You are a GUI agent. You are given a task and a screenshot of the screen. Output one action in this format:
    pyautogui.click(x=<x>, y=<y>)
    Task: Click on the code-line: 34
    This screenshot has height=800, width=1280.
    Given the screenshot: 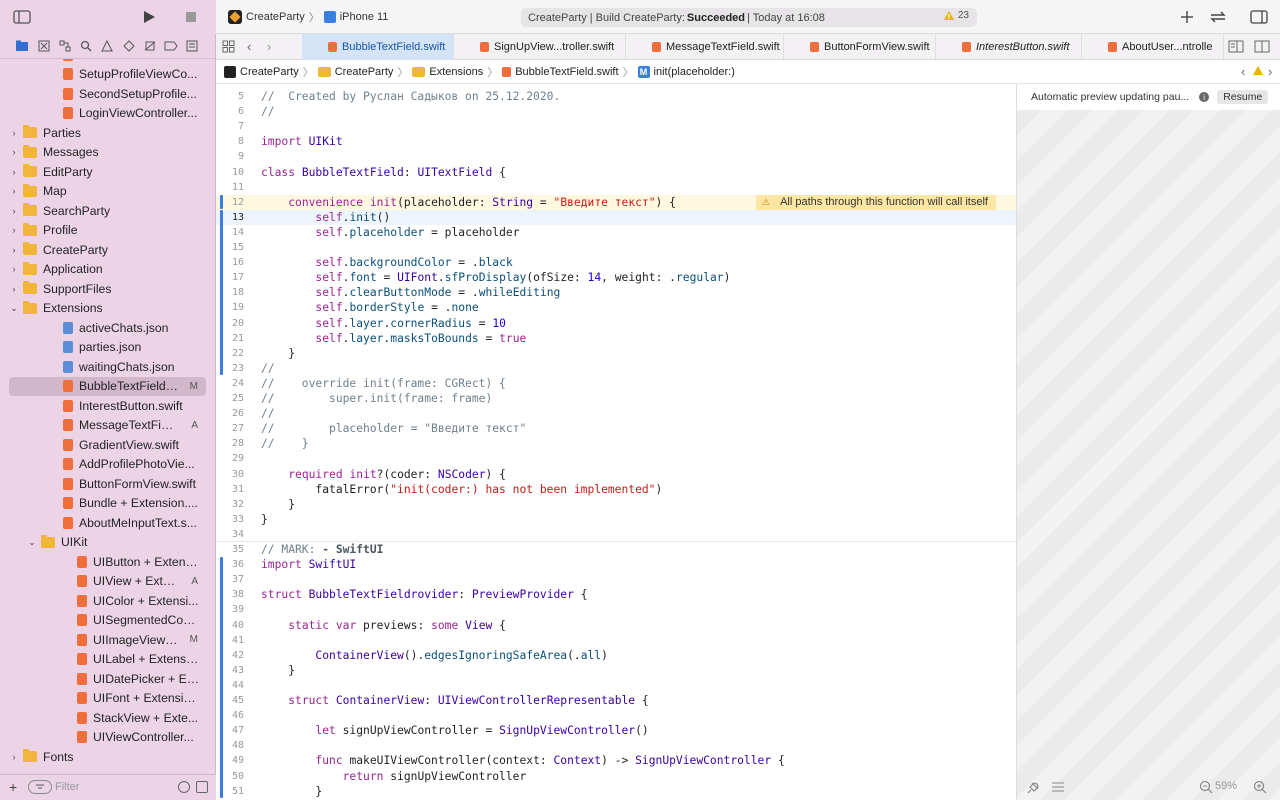 What is the action you would take?
    pyautogui.click(x=616, y=534)
    